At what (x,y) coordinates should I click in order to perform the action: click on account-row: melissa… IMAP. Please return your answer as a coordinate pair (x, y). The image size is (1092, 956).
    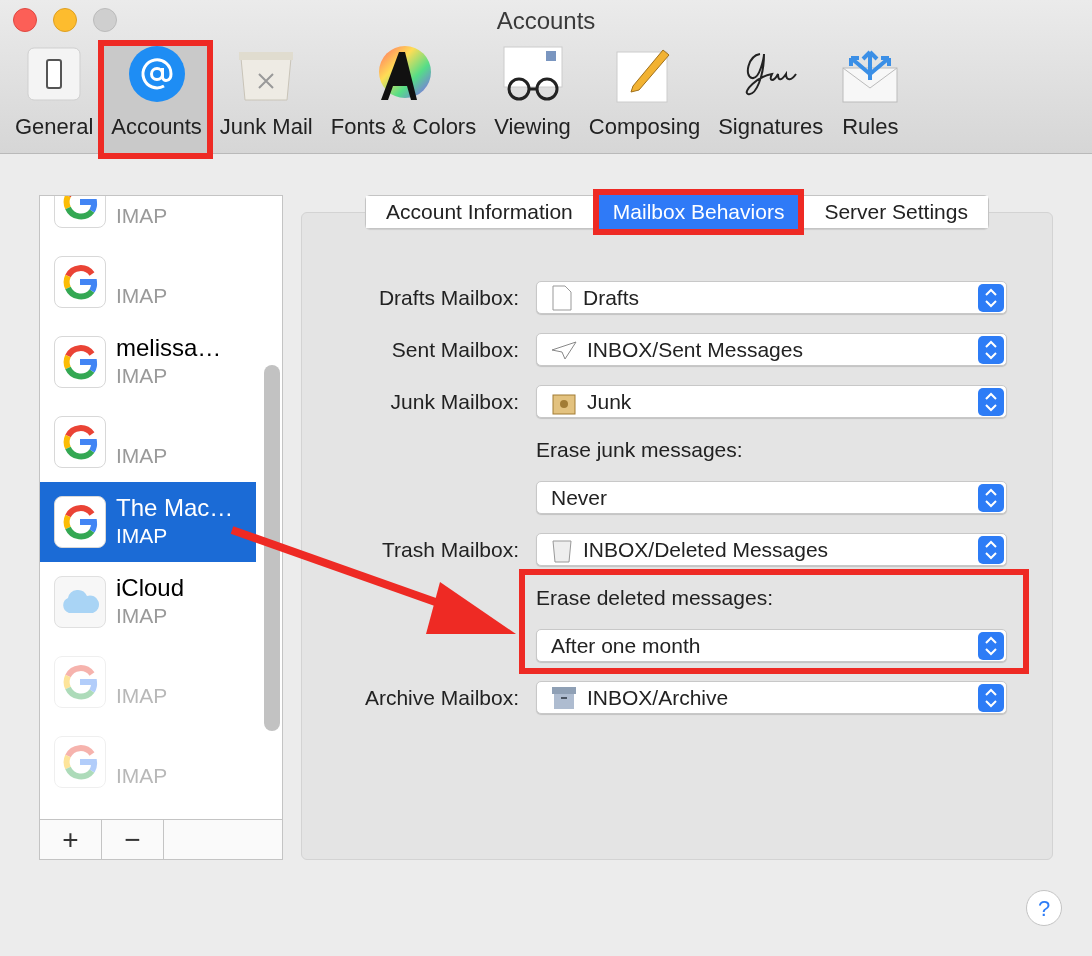
    Looking at the image, I should click on (148, 362).